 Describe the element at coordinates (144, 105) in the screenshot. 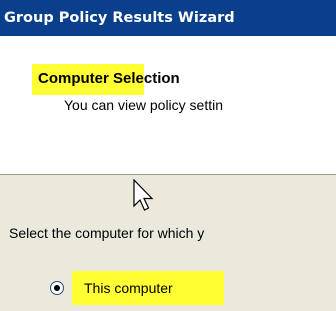

I see `page-subtitle: You can view policy settin` at that location.